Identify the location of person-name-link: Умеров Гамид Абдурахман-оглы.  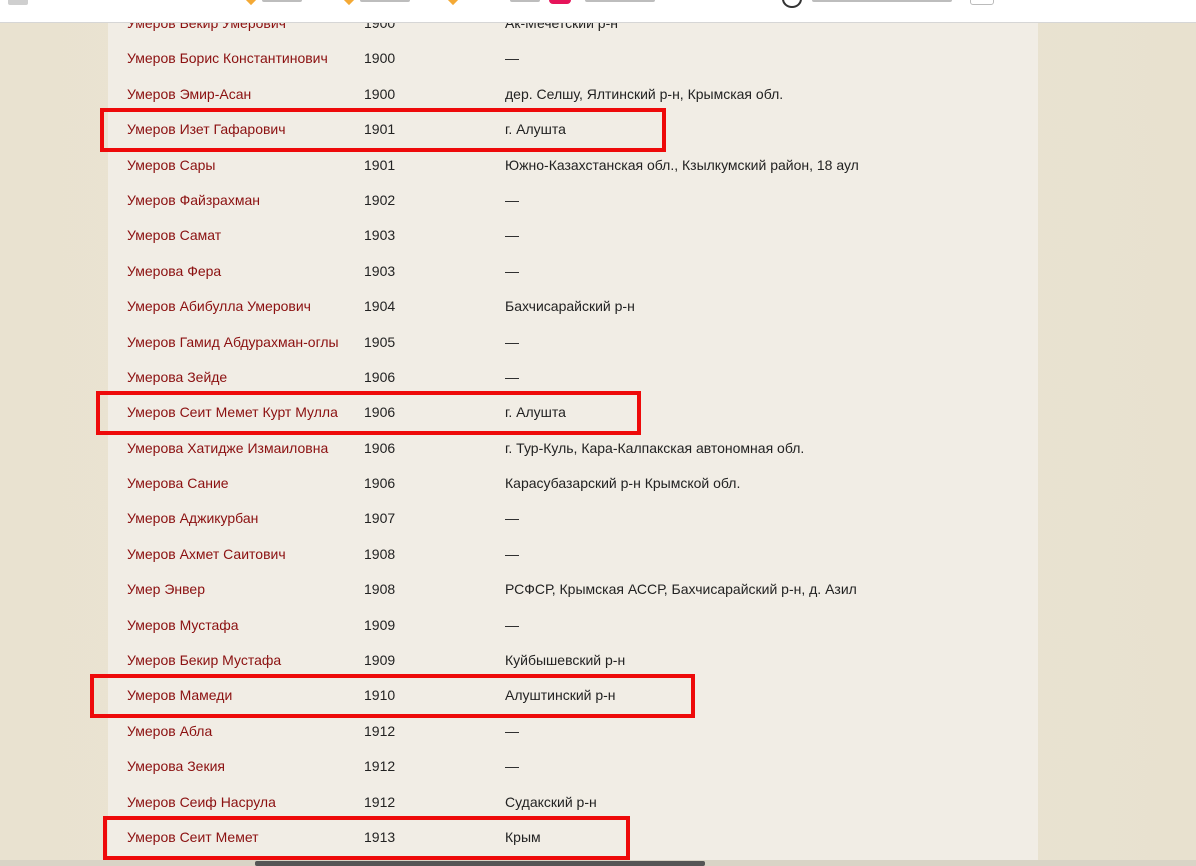
(233, 342).